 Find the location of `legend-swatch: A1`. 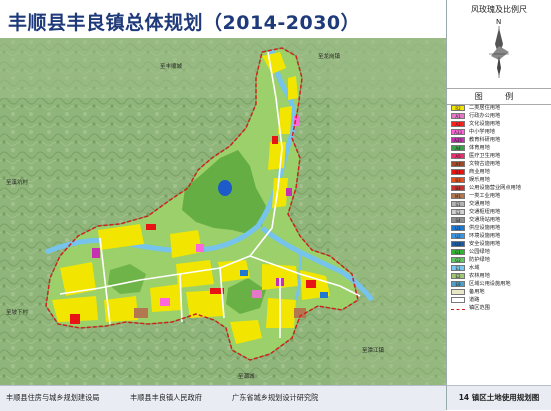

legend-swatch: A1 is located at coordinates (458, 115).